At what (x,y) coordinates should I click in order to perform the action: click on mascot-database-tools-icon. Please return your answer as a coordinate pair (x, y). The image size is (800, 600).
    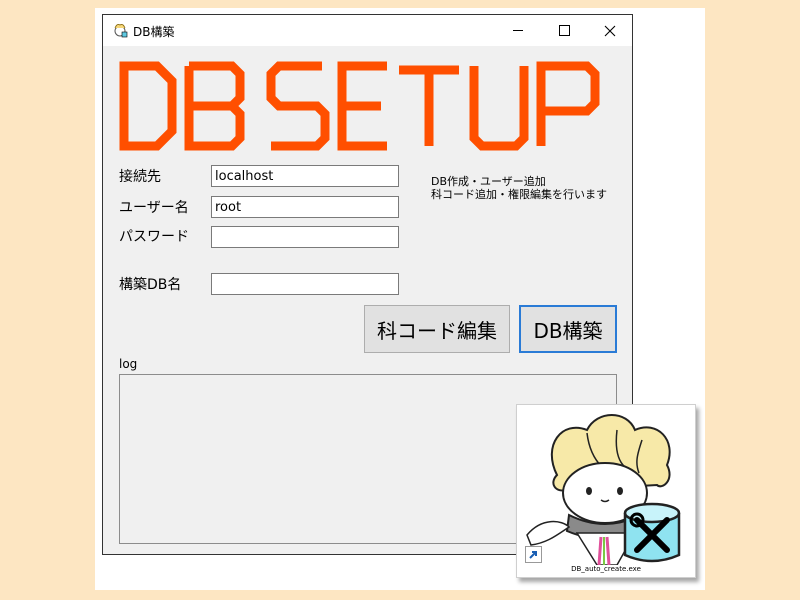
    Looking at the image, I should click on (603, 490).